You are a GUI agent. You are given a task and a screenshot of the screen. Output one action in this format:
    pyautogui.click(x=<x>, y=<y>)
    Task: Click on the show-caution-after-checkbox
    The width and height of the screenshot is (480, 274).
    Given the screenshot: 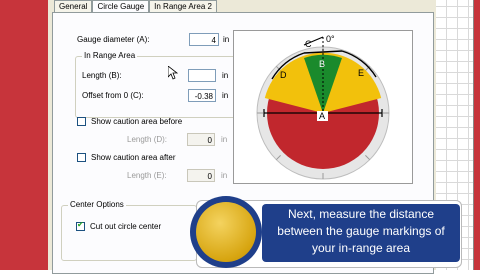 What is the action you would take?
    pyautogui.click(x=81, y=157)
    